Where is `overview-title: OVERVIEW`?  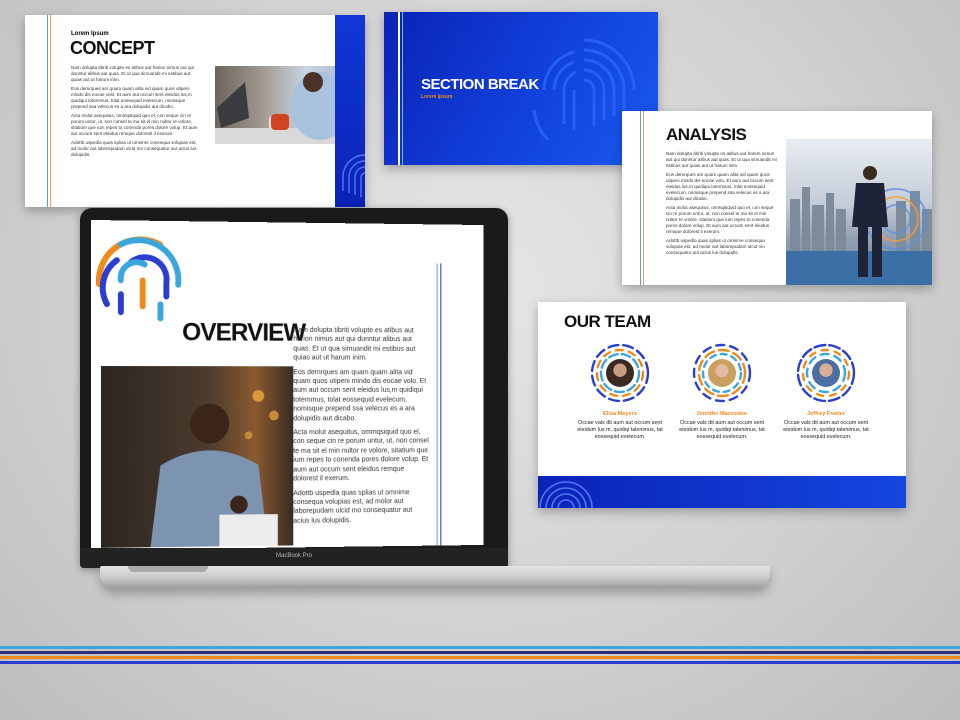 overview-title: OVERVIEW is located at coordinates (244, 332).